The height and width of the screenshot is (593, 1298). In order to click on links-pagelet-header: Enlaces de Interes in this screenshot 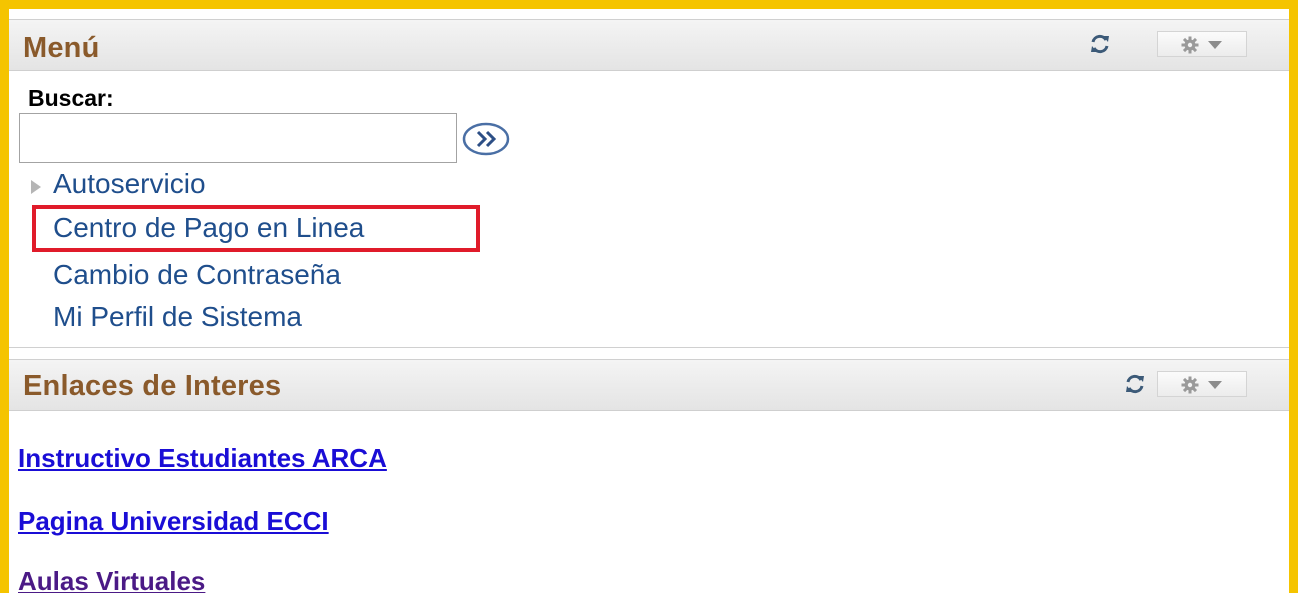, I will do `click(649, 385)`.